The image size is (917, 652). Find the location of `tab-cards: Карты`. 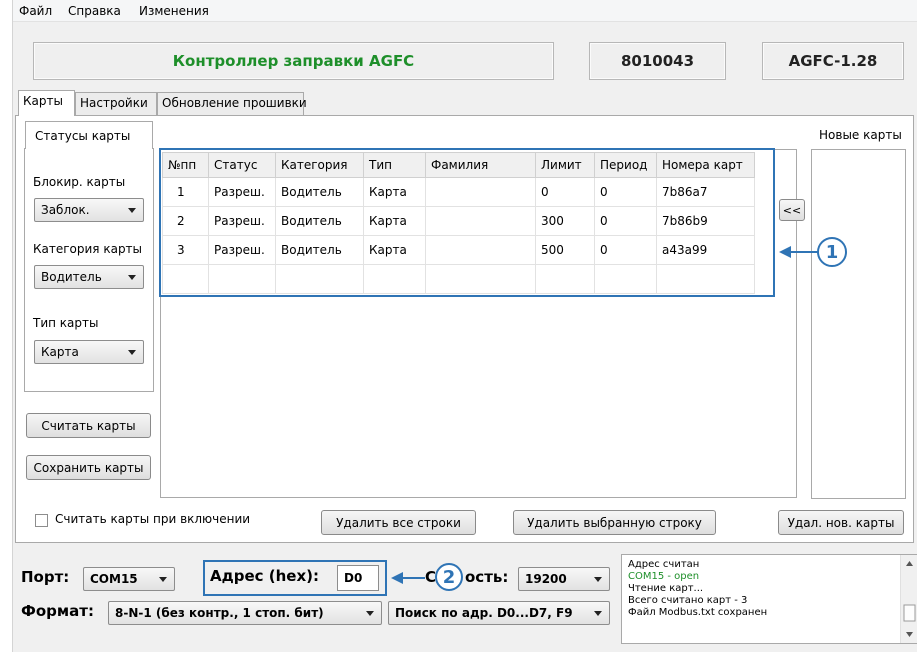

tab-cards: Карты is located at coordinates (46, 103).